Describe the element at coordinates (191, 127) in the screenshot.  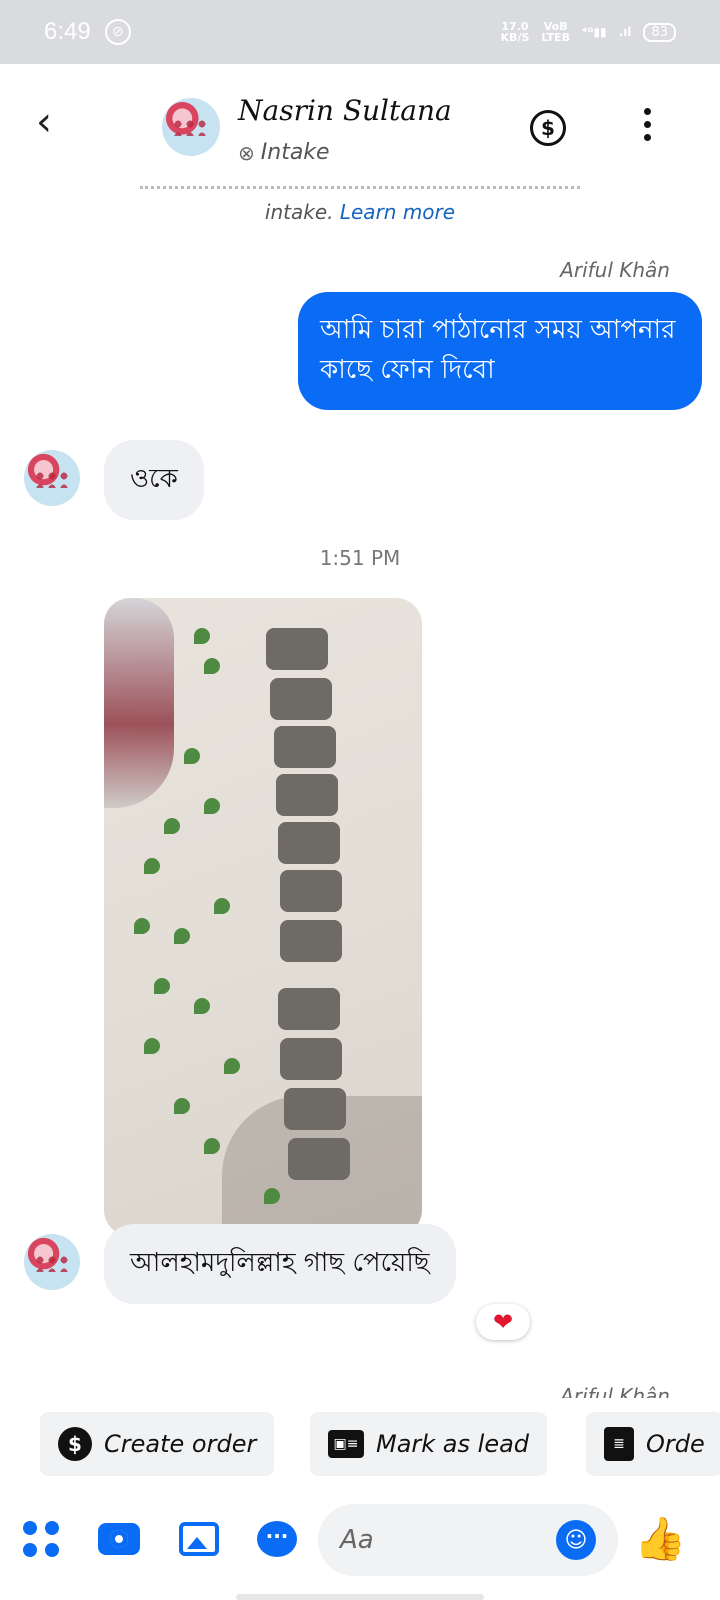
I see `contact-avatar` at that location.